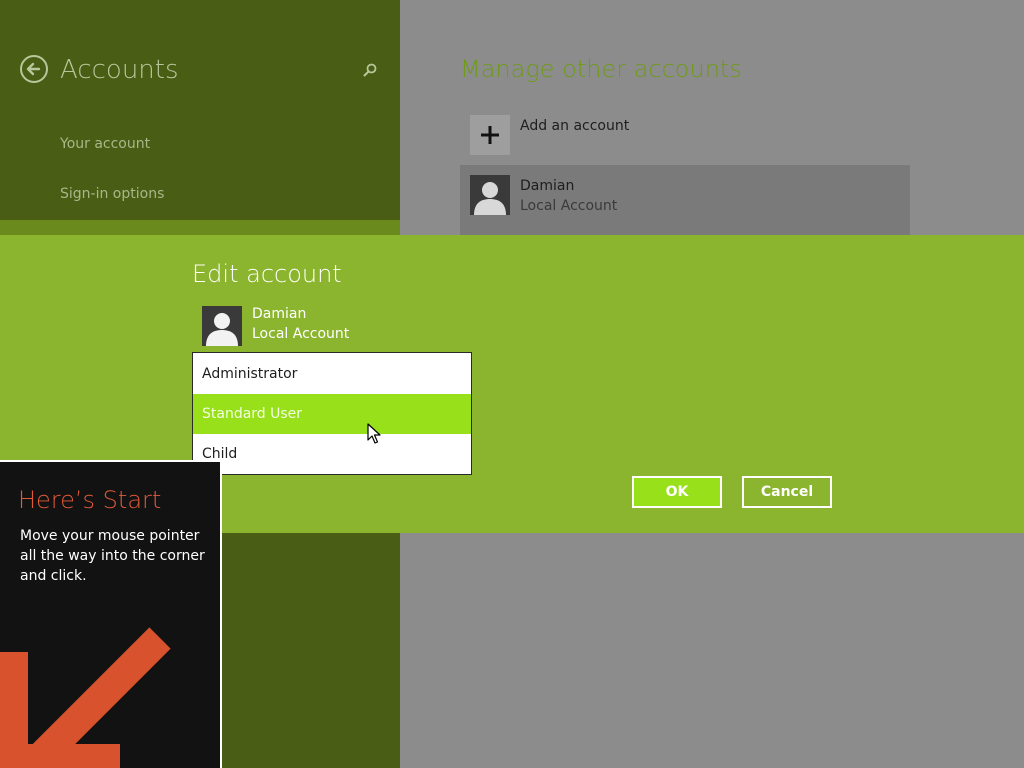 This screenshot has width=1024, height=768. I want to click on nav-item-other-accounts, so click(200, 228).